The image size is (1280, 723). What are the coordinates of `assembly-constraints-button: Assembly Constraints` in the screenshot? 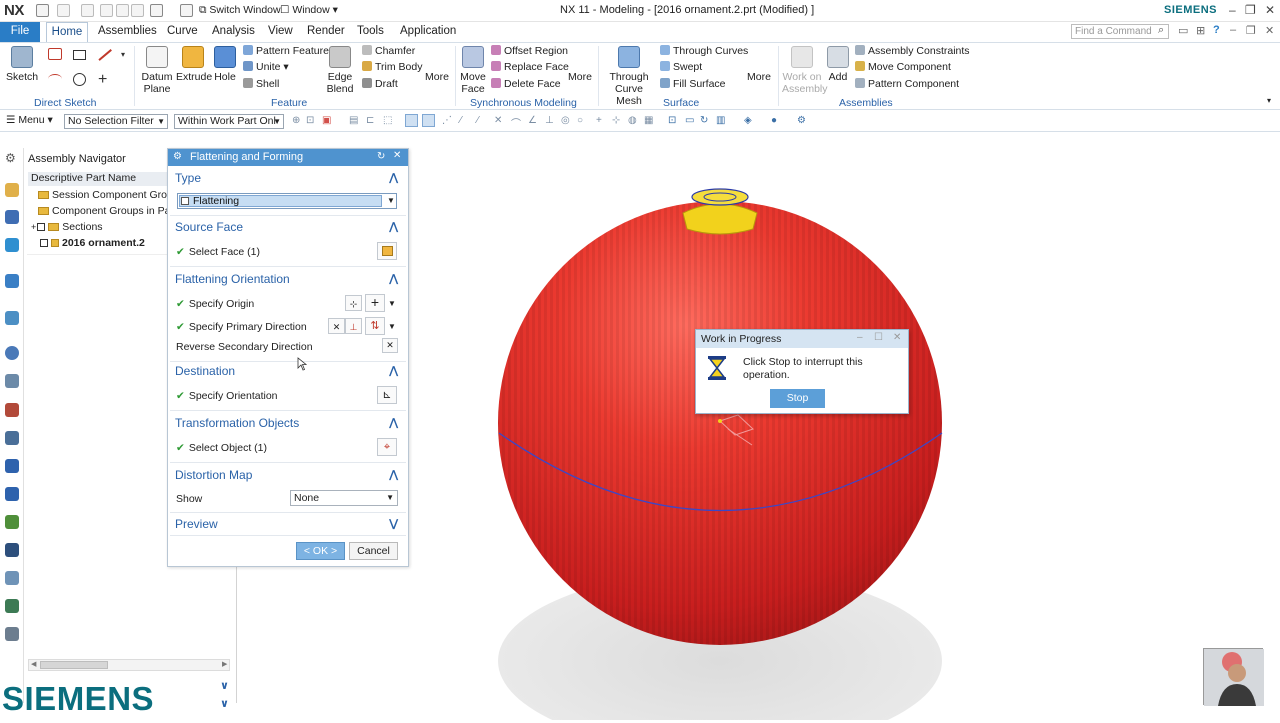 It's located at (912, 51).